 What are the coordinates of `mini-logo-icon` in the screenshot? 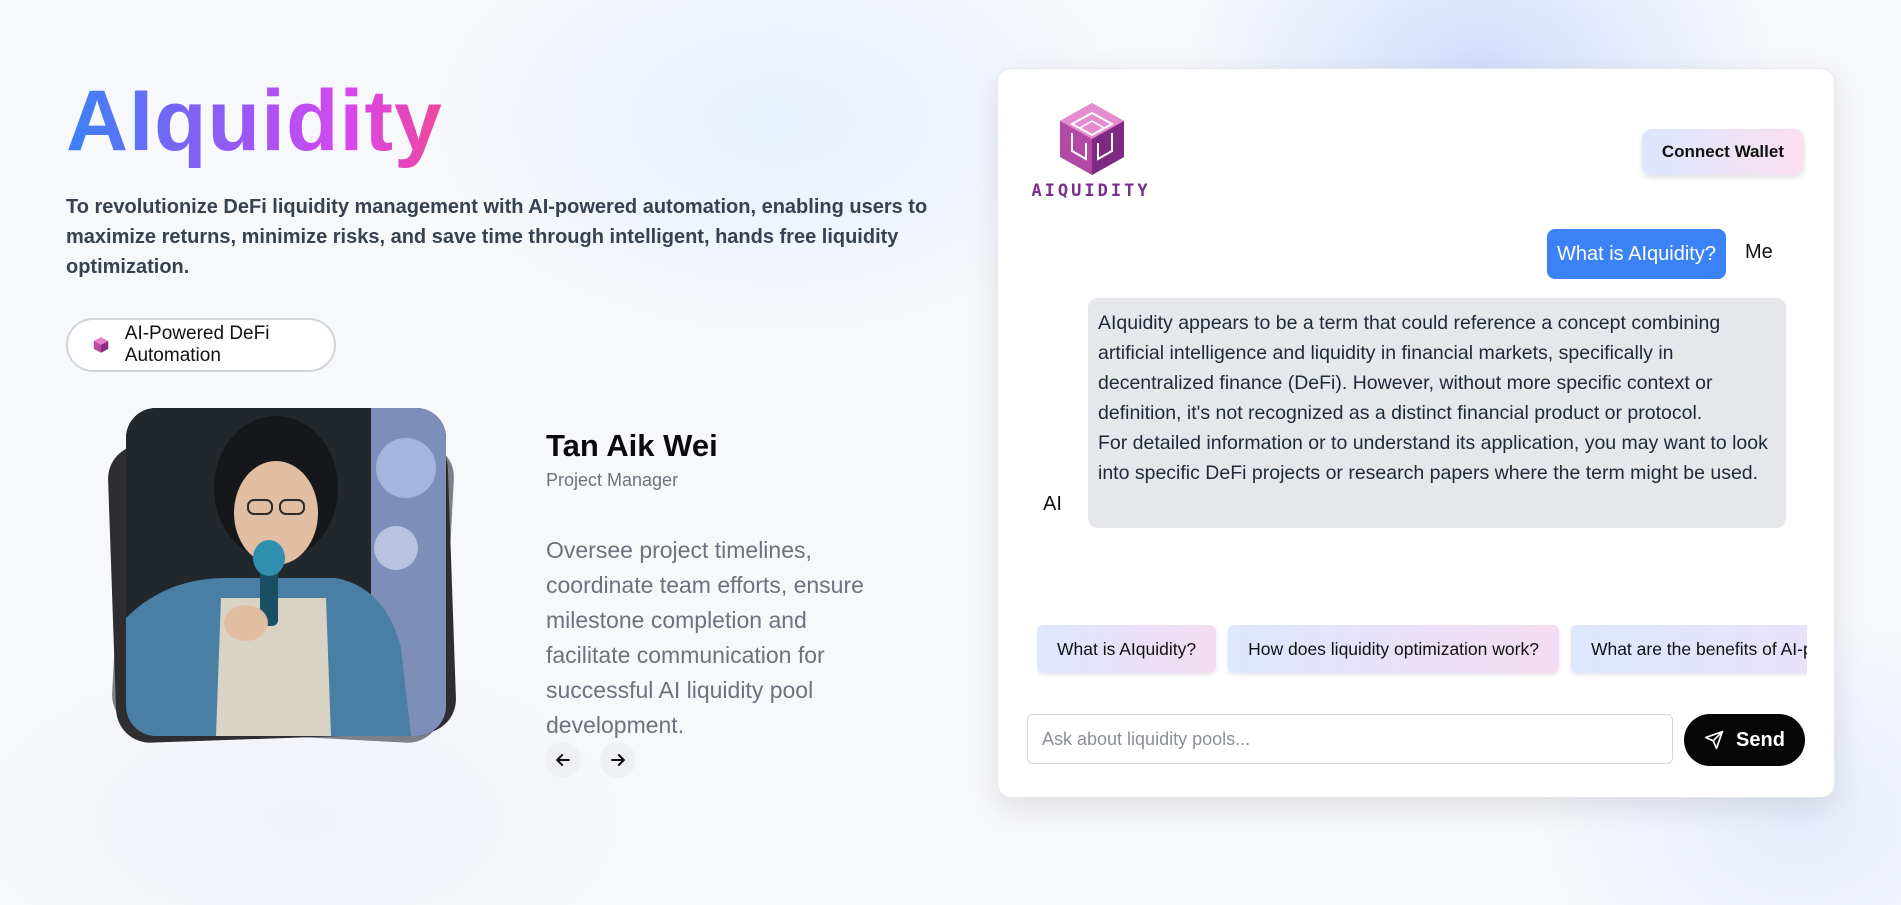 It's located at (101, 345).